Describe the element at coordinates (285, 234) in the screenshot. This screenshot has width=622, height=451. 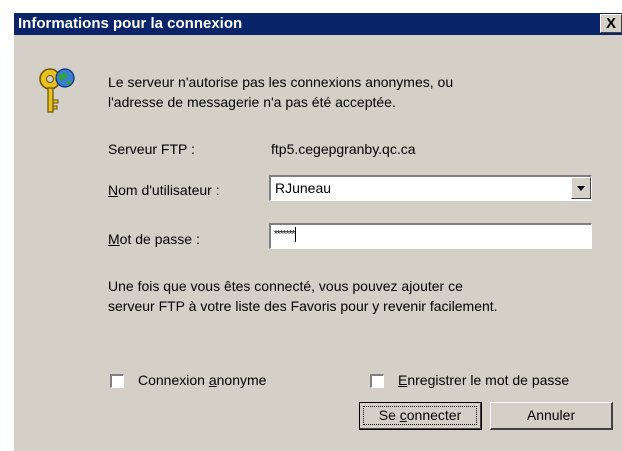
I see `password-masked-value: *******` at that location.